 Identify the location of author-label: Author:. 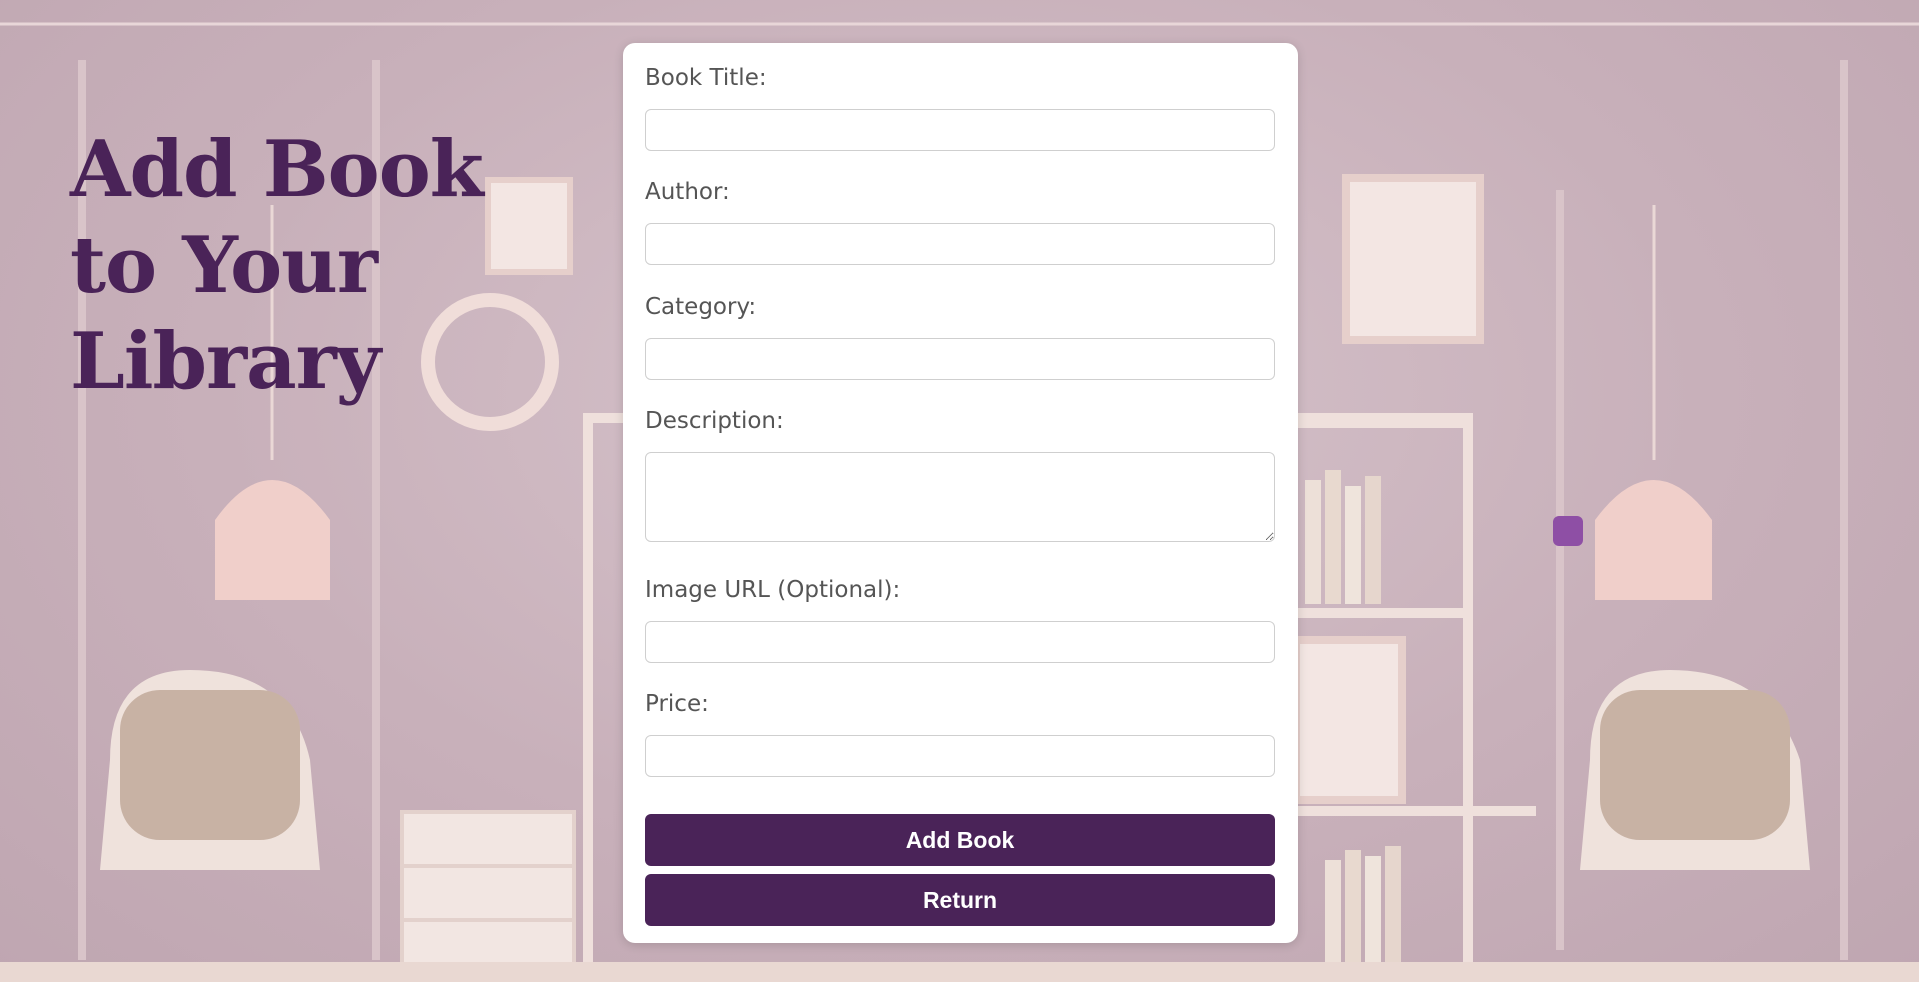
(687, 192).